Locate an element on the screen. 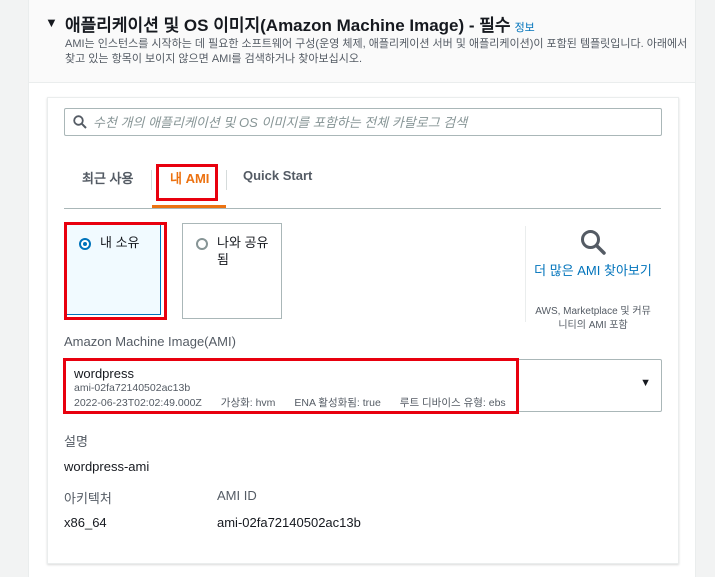 The image size is (715, 577). radio-selected-icon is located at coordinates (85, 244).